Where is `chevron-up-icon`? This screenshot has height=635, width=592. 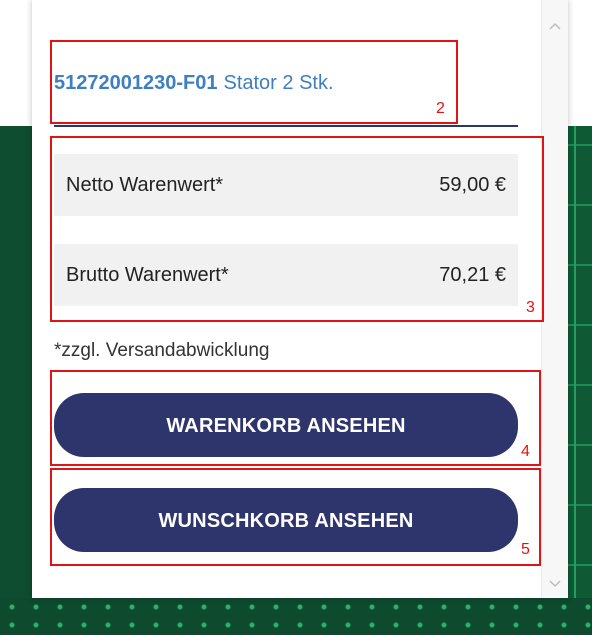
chevron-up-icon is located at coordinates (555, 26).